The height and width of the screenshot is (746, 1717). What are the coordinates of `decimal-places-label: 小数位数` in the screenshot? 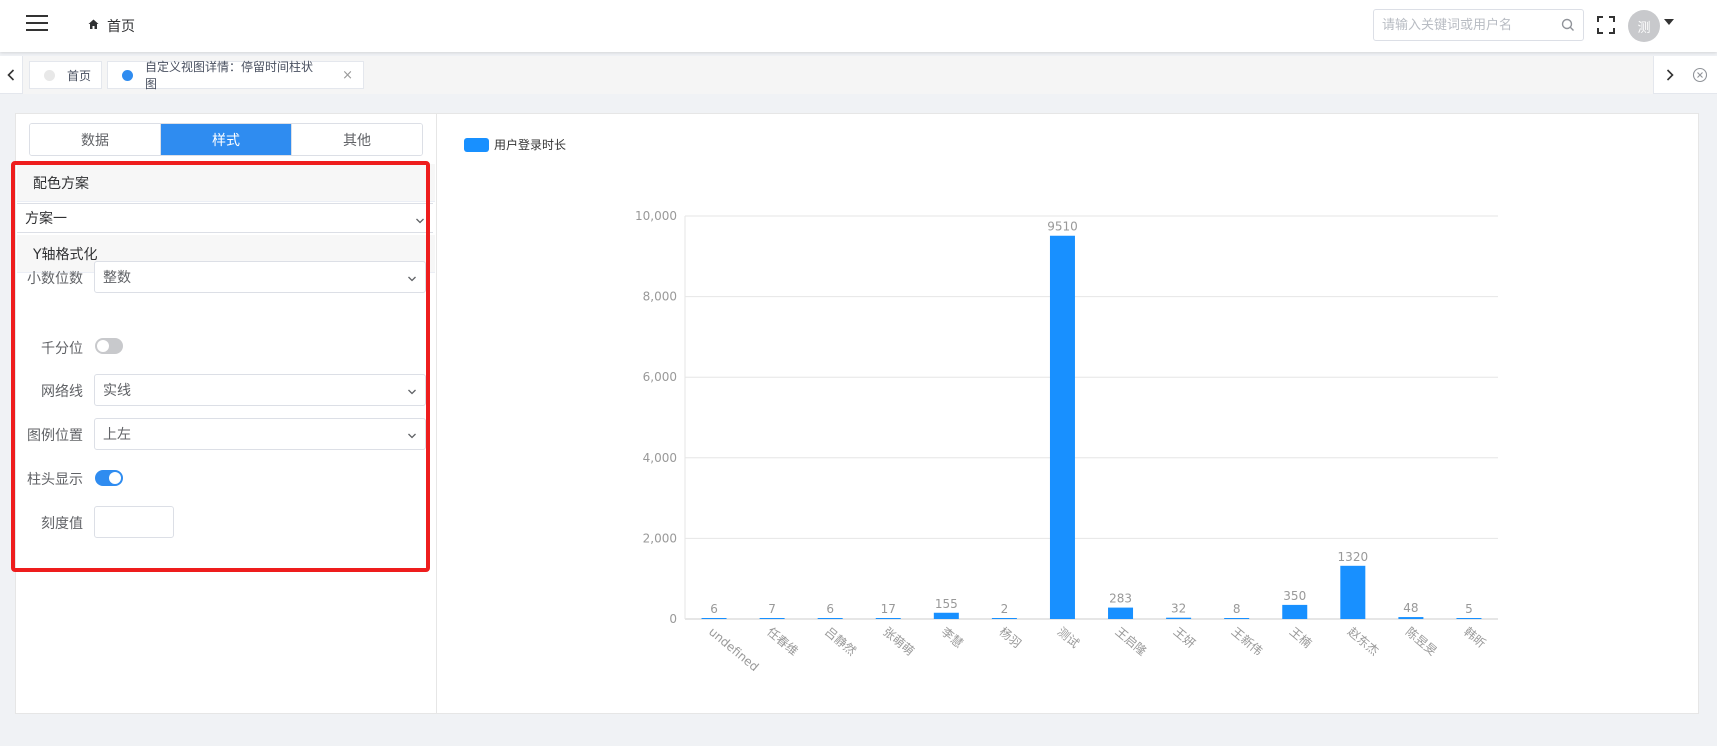 It's located at (55, 279).